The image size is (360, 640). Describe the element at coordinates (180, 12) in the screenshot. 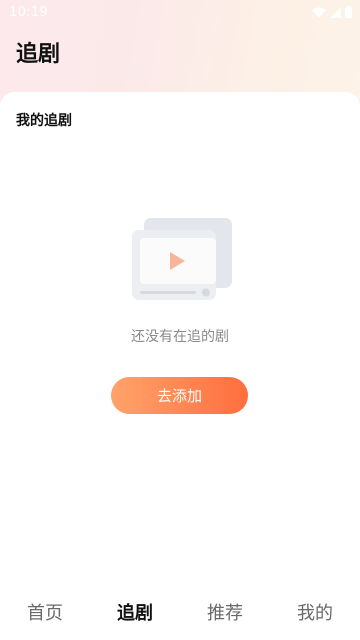

I see `status-bar: 10:19` at that location.